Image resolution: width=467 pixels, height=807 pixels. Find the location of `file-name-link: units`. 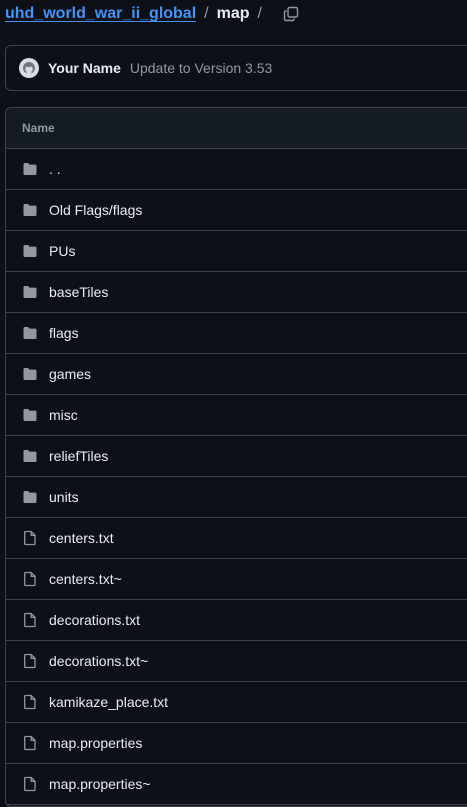

file-name-link: units is located at coordinates (64, 497).